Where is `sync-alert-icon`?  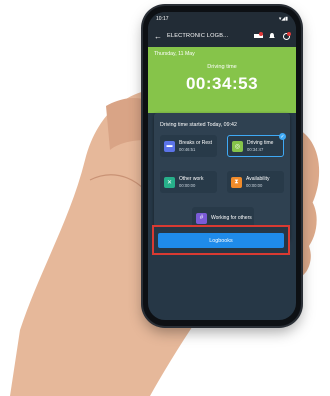 sync-alert-icon is located at coordinates (286, 36).